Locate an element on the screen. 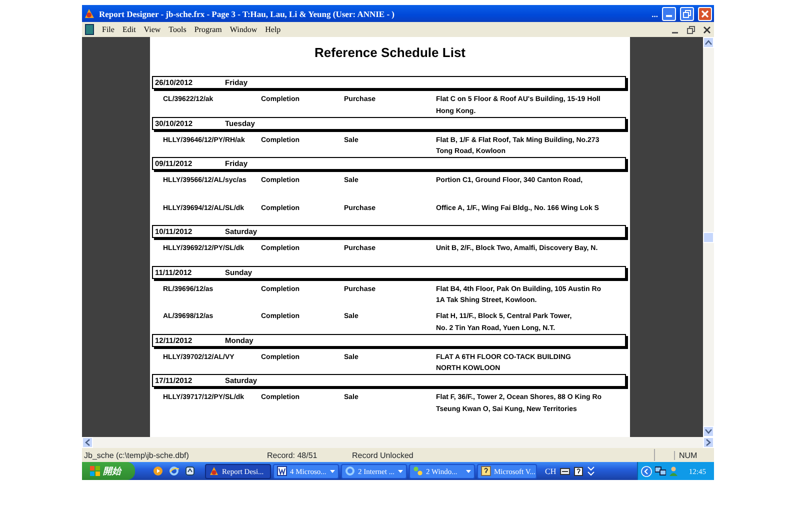 This screenshot has width=798, height=532. restore-button is located at coordinates (687, 13).